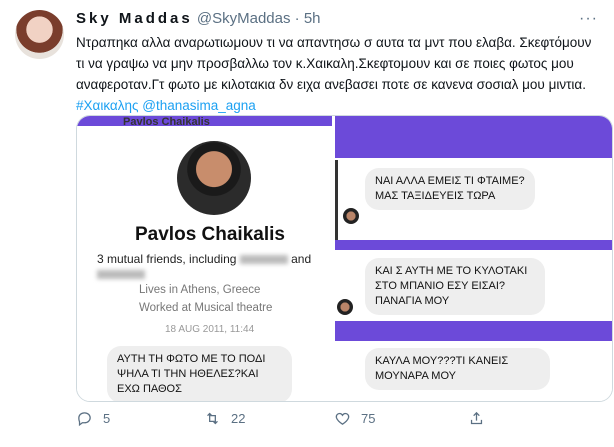 This screenshot has width=614, height=447. Describe the element at coordinates (342, 418) in the screenshot. I see `heart-icon` at that location.